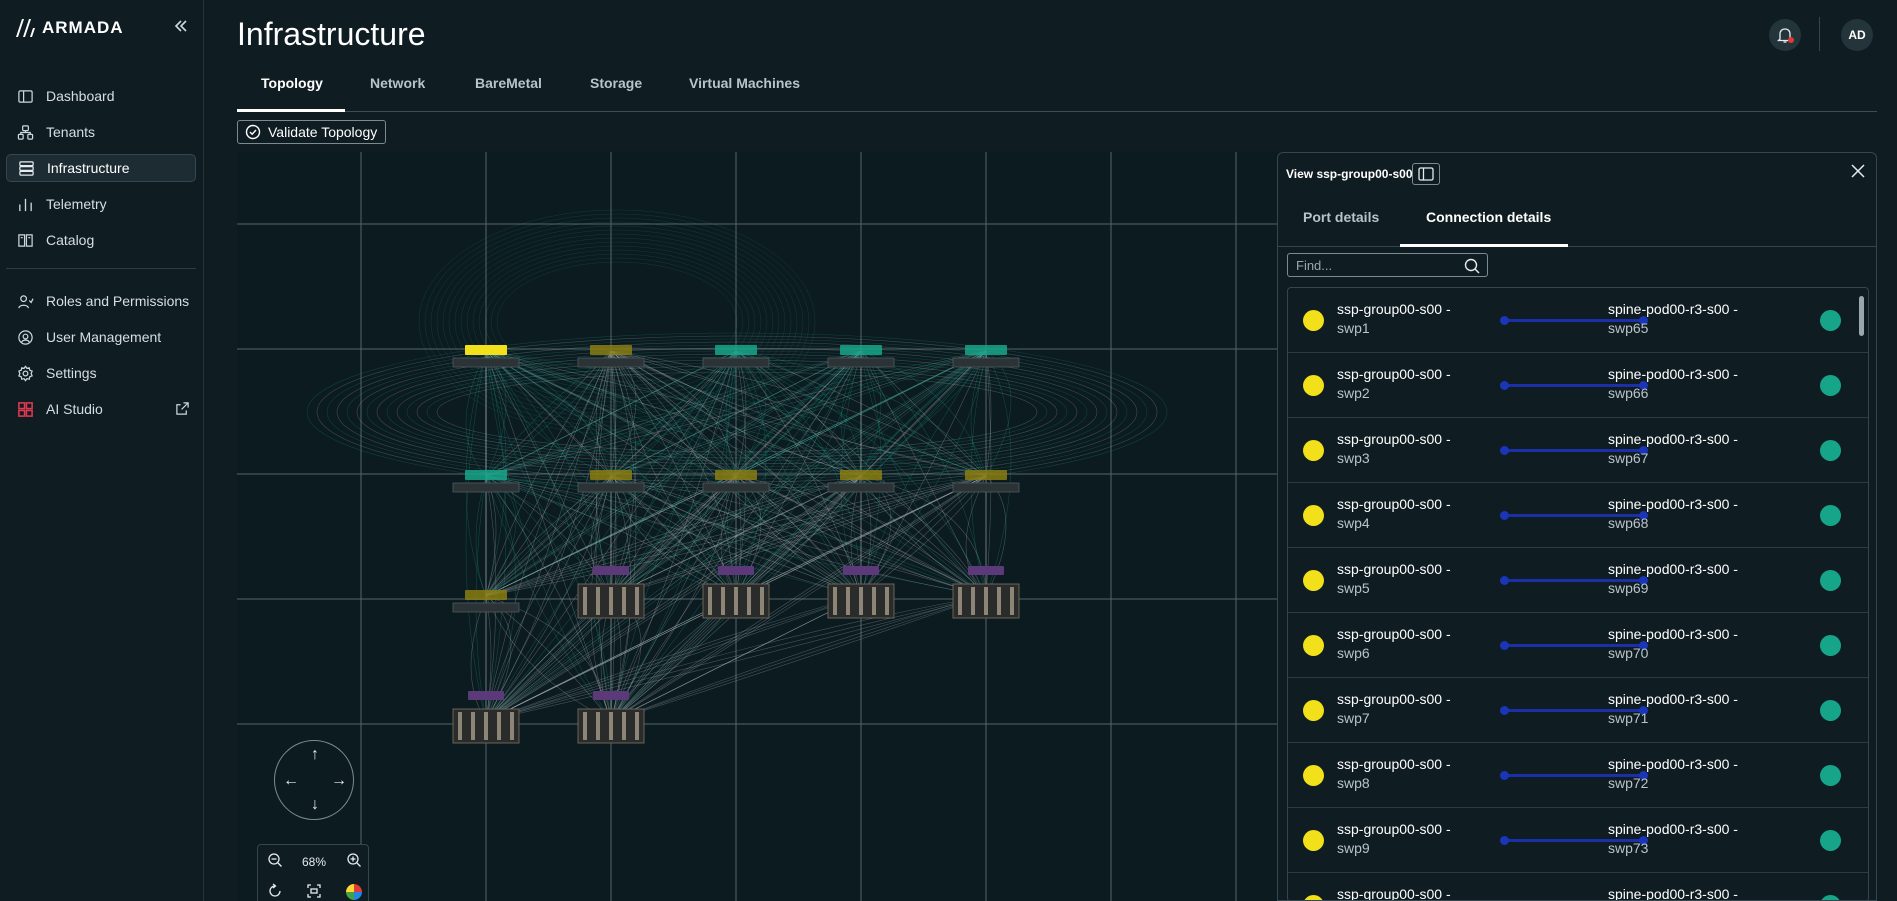 The image size is (1897, 901). I want to click on tab-network: Network, so click(397, 83).